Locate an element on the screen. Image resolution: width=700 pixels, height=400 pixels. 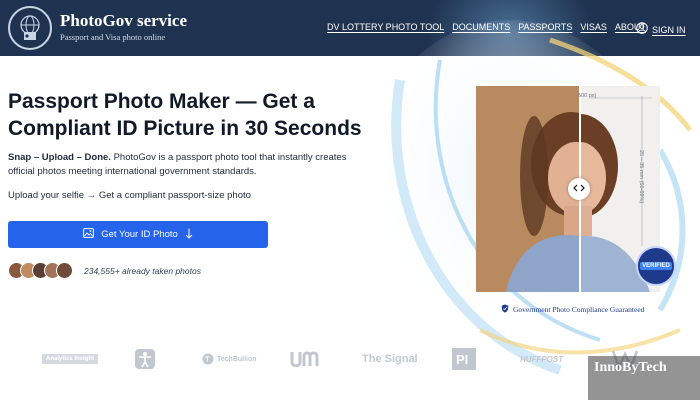
guarantee-label: Government Photo Compliance Guaranteed is located at coordinates (579, 309).